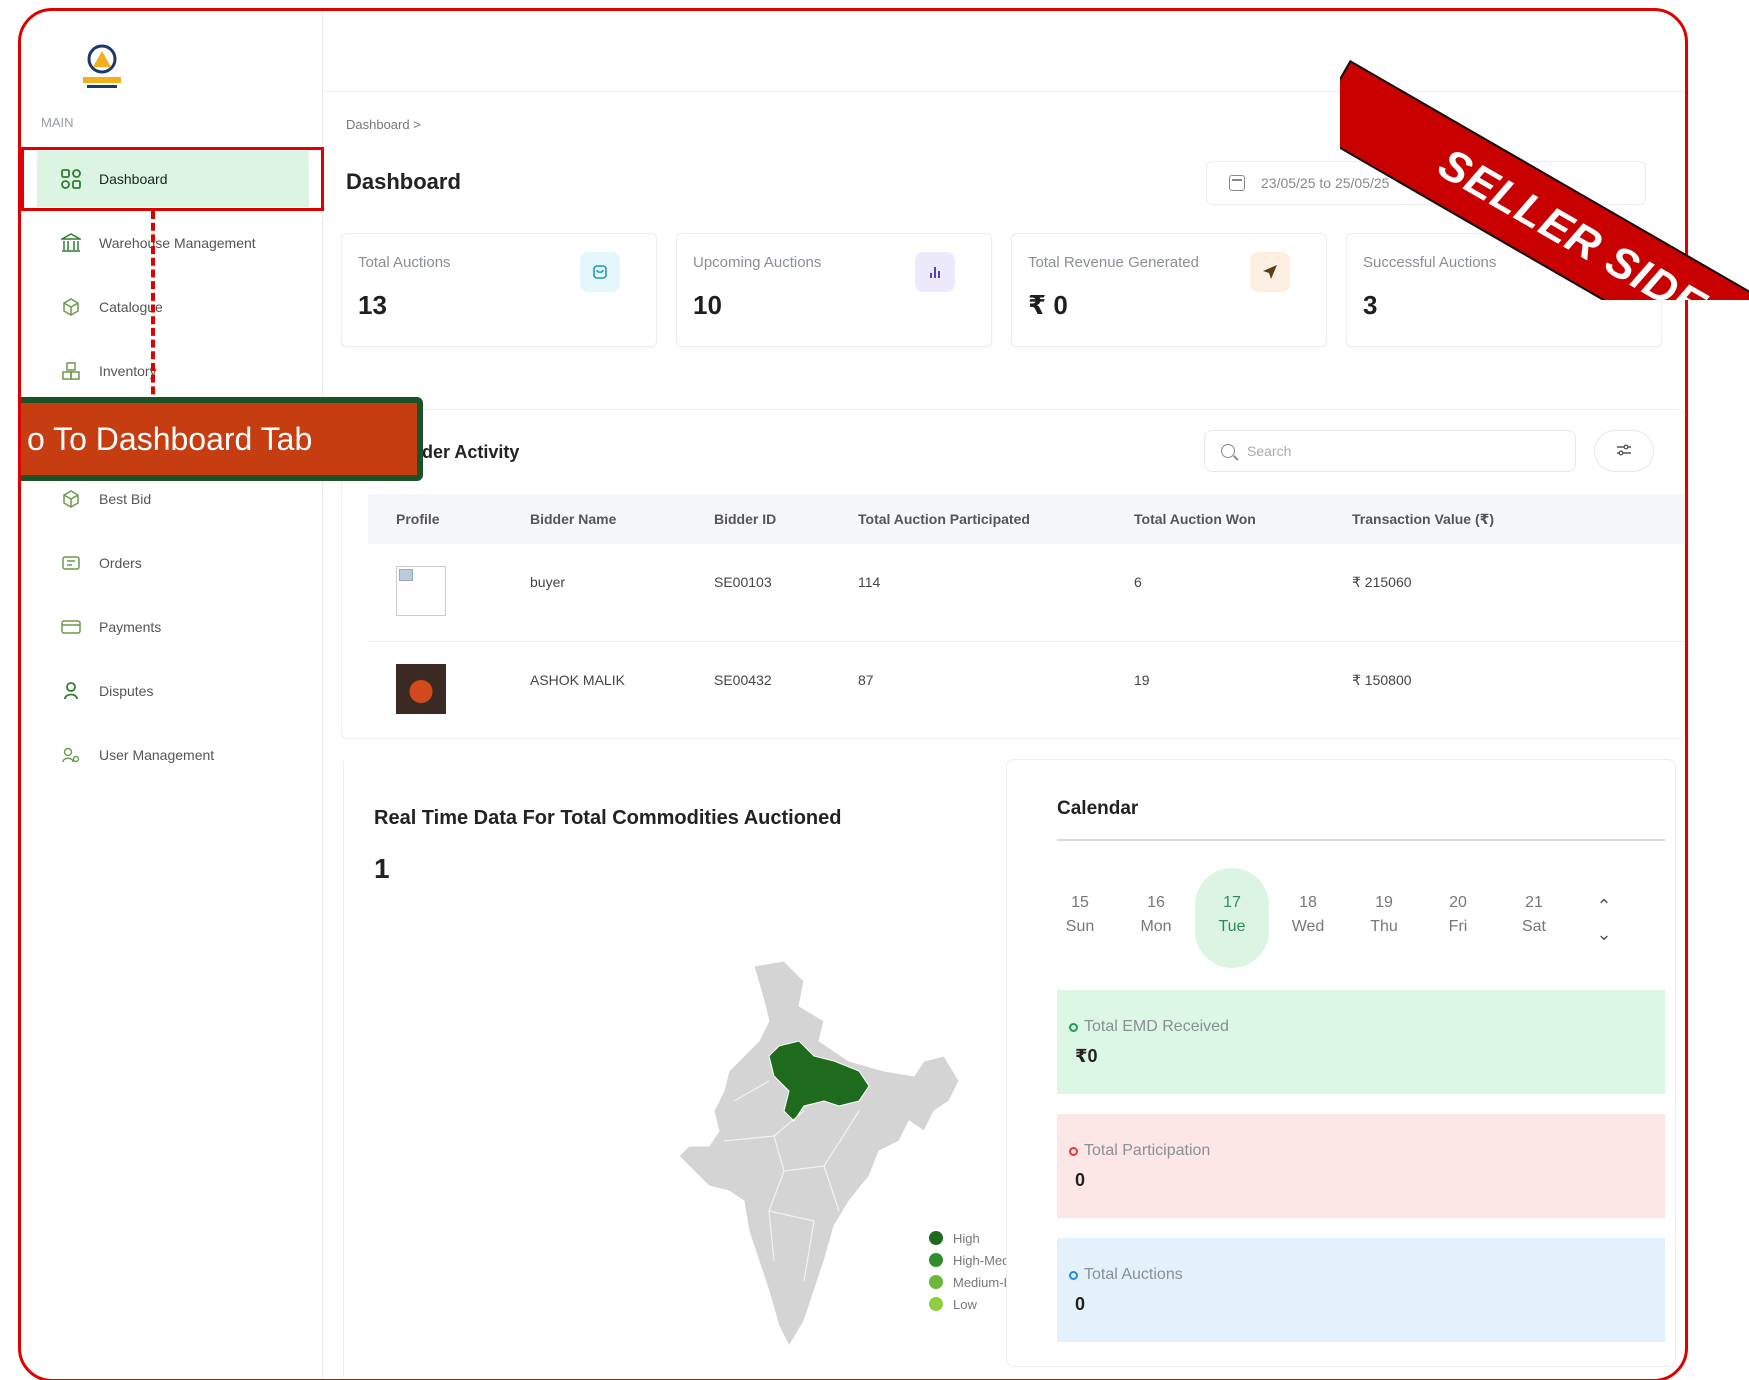 The height and width of the screenshot is (1380, 1749). Describe the element at coordinates (173, 563) in the screenshot. I see `sidebar-item-orders: Orders` at that location.